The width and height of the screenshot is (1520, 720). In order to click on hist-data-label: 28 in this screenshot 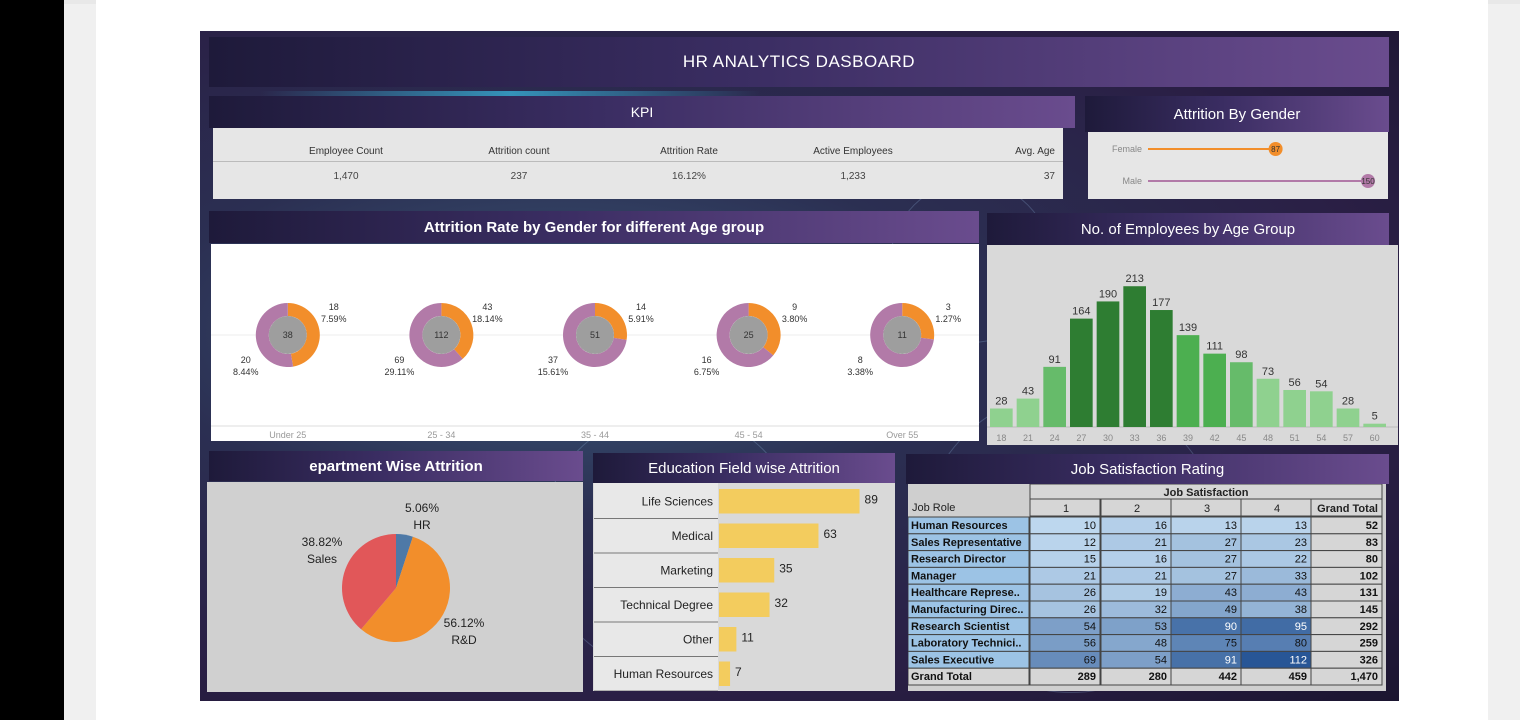, I will do `click(1348, 401)`.